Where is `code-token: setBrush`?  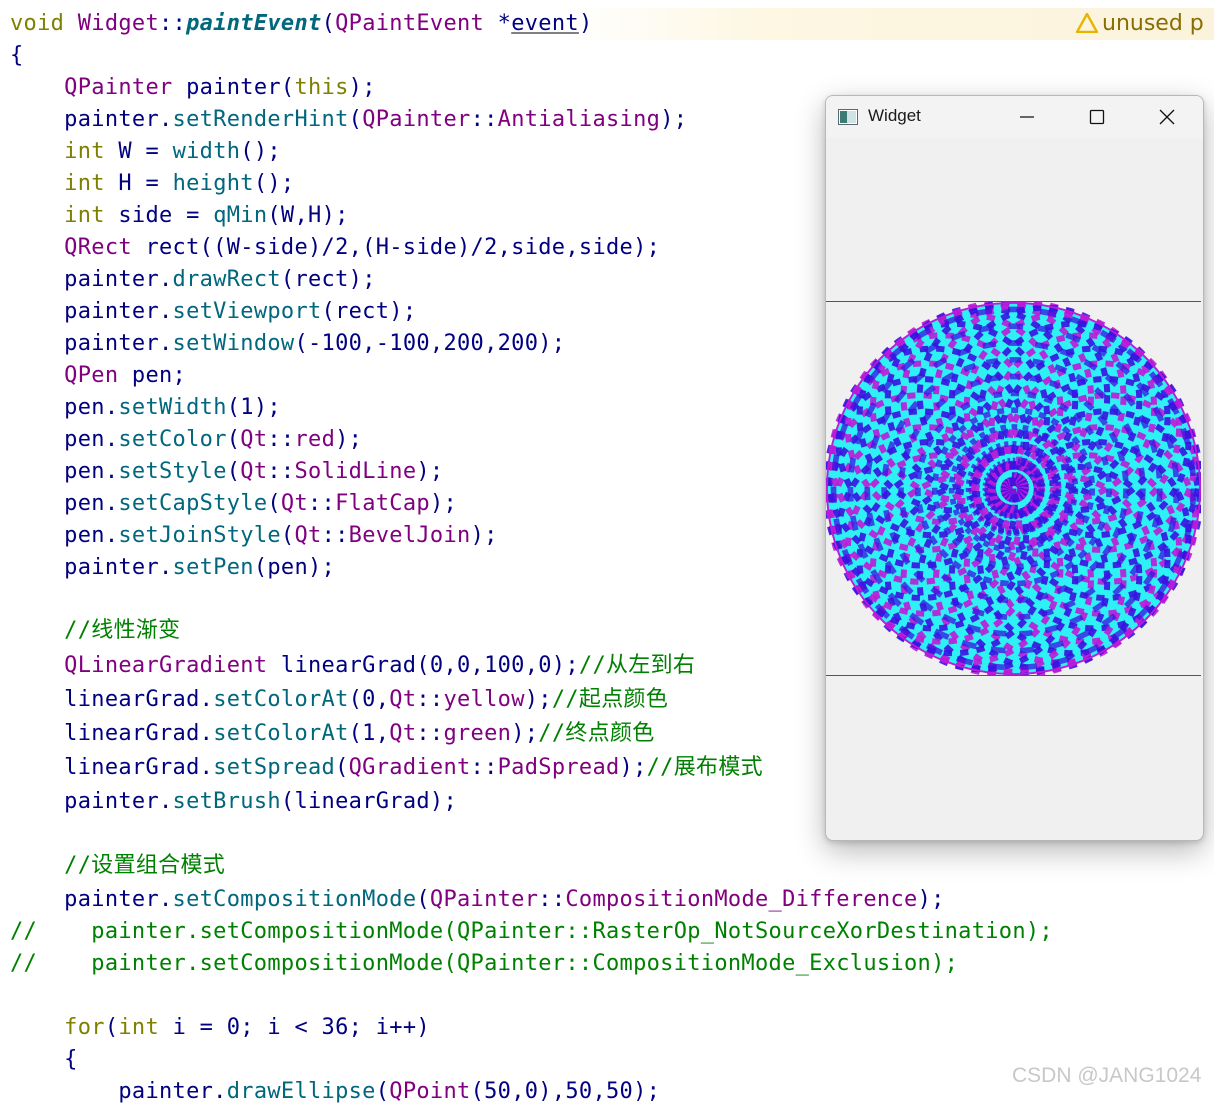 code-token: setBrush is located at coordinates (226, 801).